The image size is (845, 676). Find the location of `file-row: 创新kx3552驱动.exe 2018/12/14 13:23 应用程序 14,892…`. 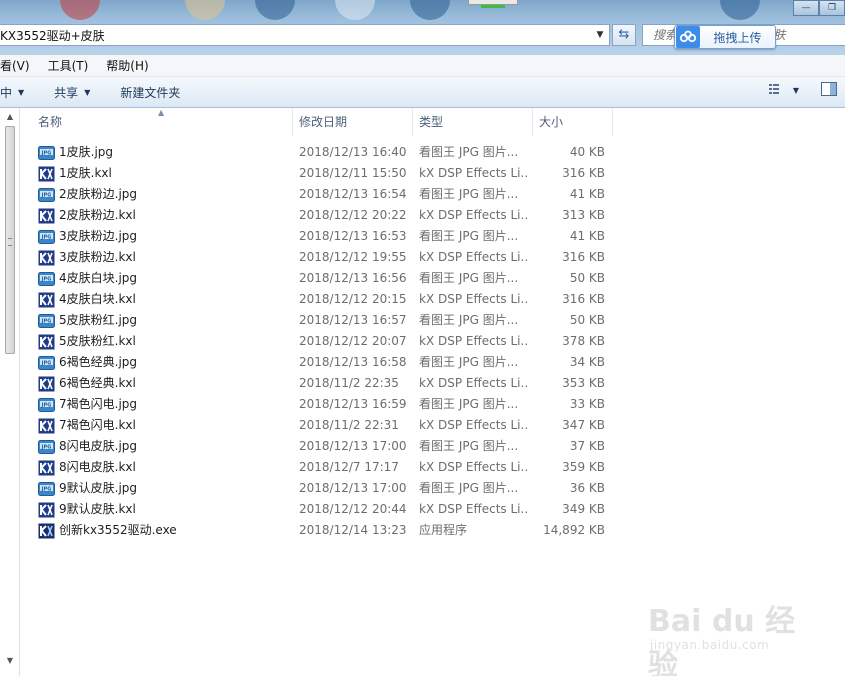

file-row: 创新kx3552驱动.exe 2018/12/14 13:23 应用程序 14,892… is located at coordinates (433, 530).